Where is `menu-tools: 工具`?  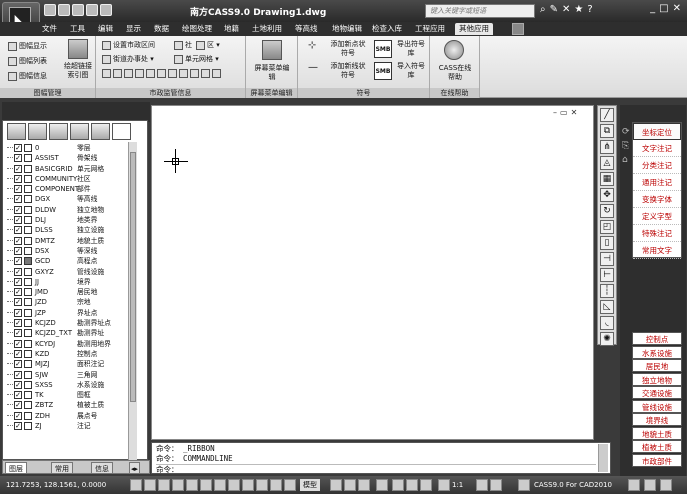 menu-tools: 工具 is located at coordinates (77, 29).